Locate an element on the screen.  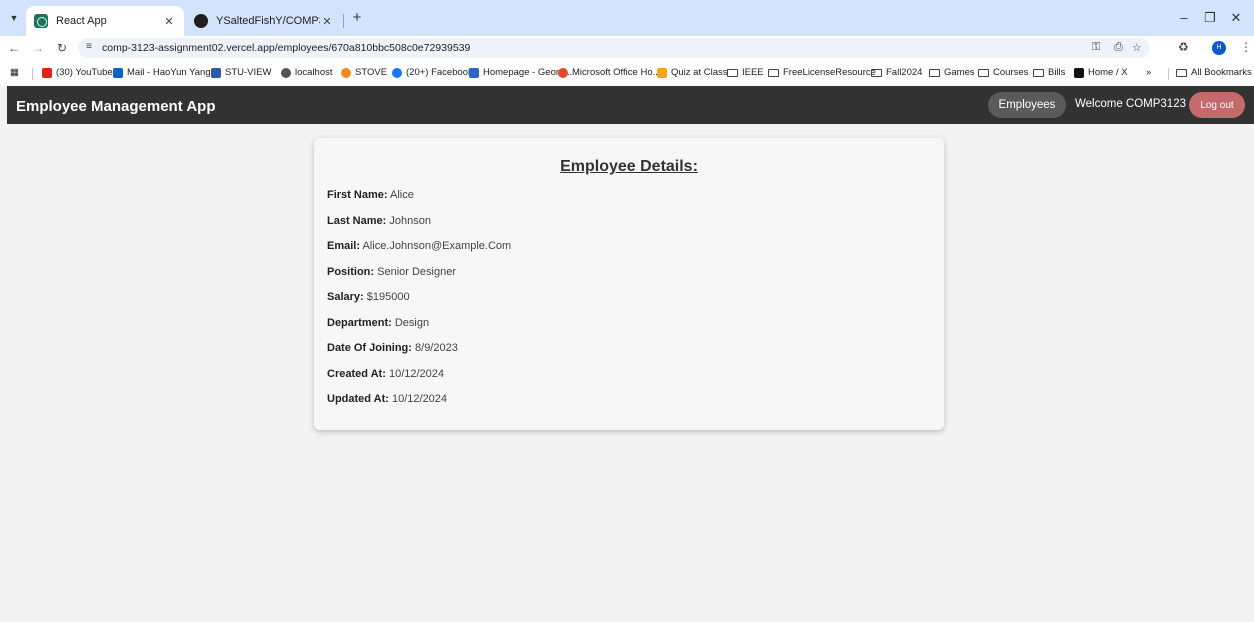
bookmark-stove: STOVE is located at coordinates (364, 72).